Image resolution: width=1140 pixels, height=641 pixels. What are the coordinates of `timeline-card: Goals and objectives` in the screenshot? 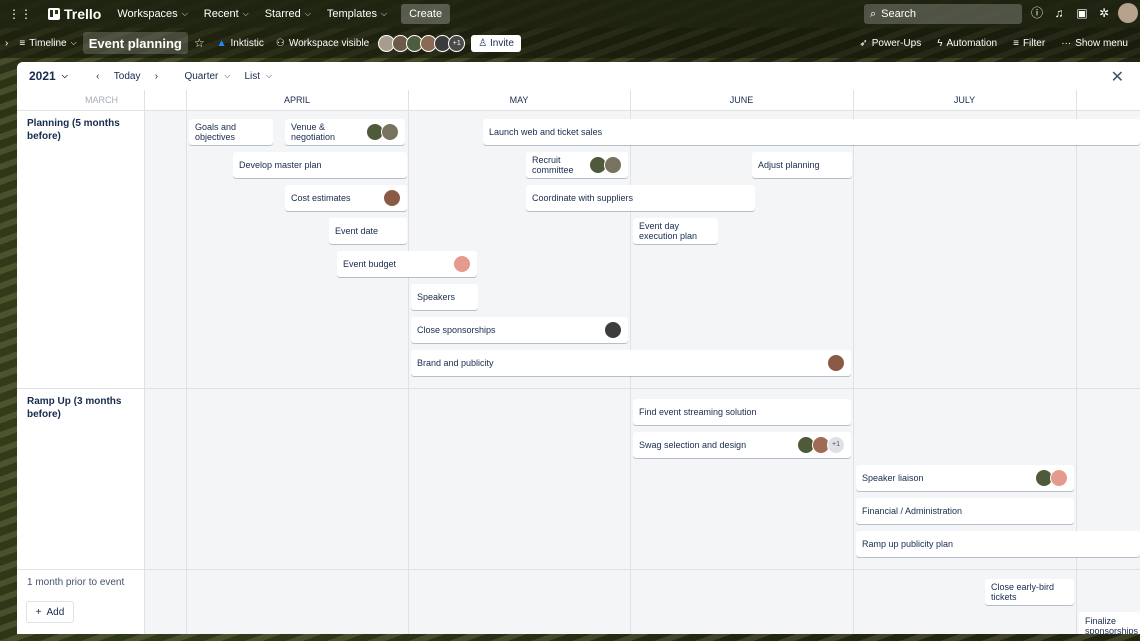 It's located at (231, 132).